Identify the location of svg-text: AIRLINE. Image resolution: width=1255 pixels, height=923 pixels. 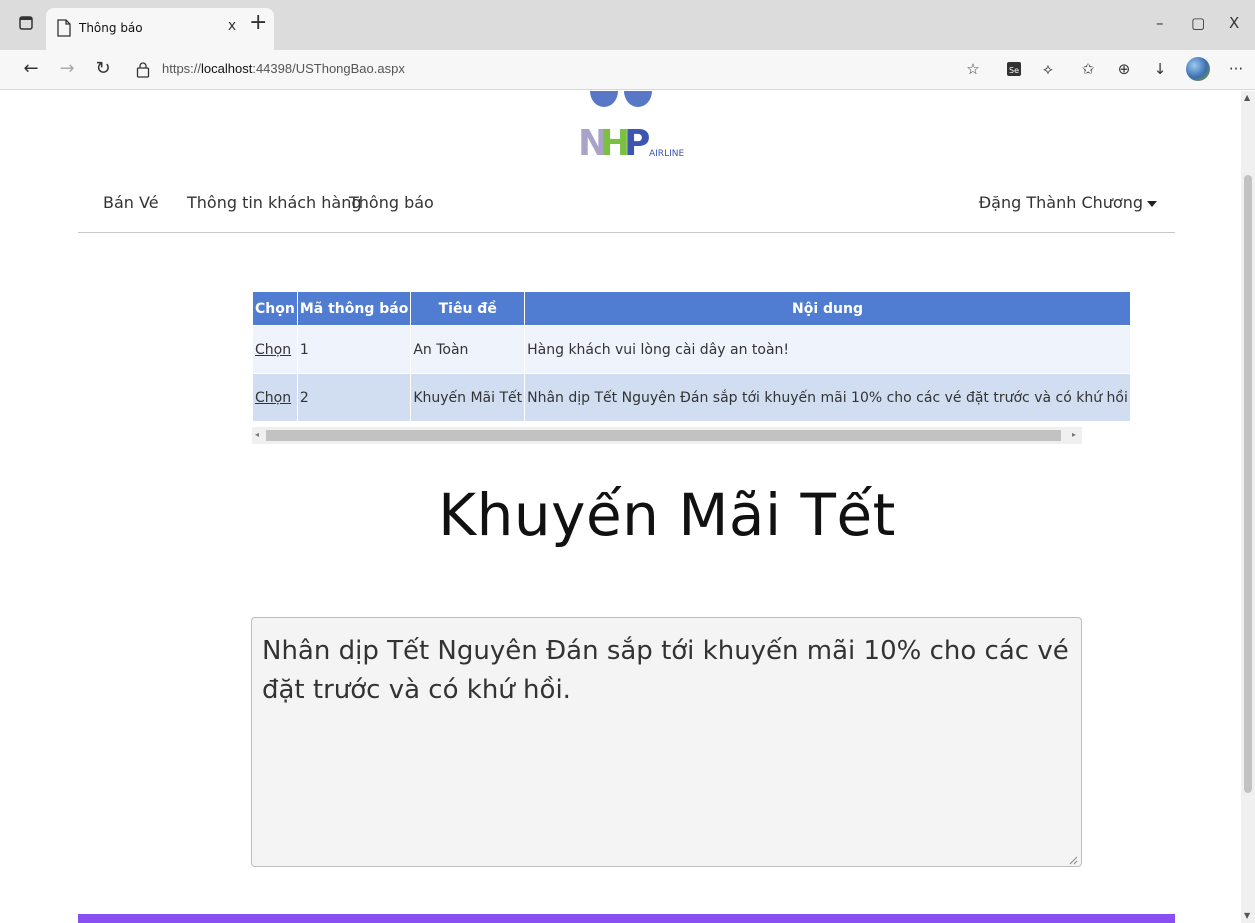
(666, 154).